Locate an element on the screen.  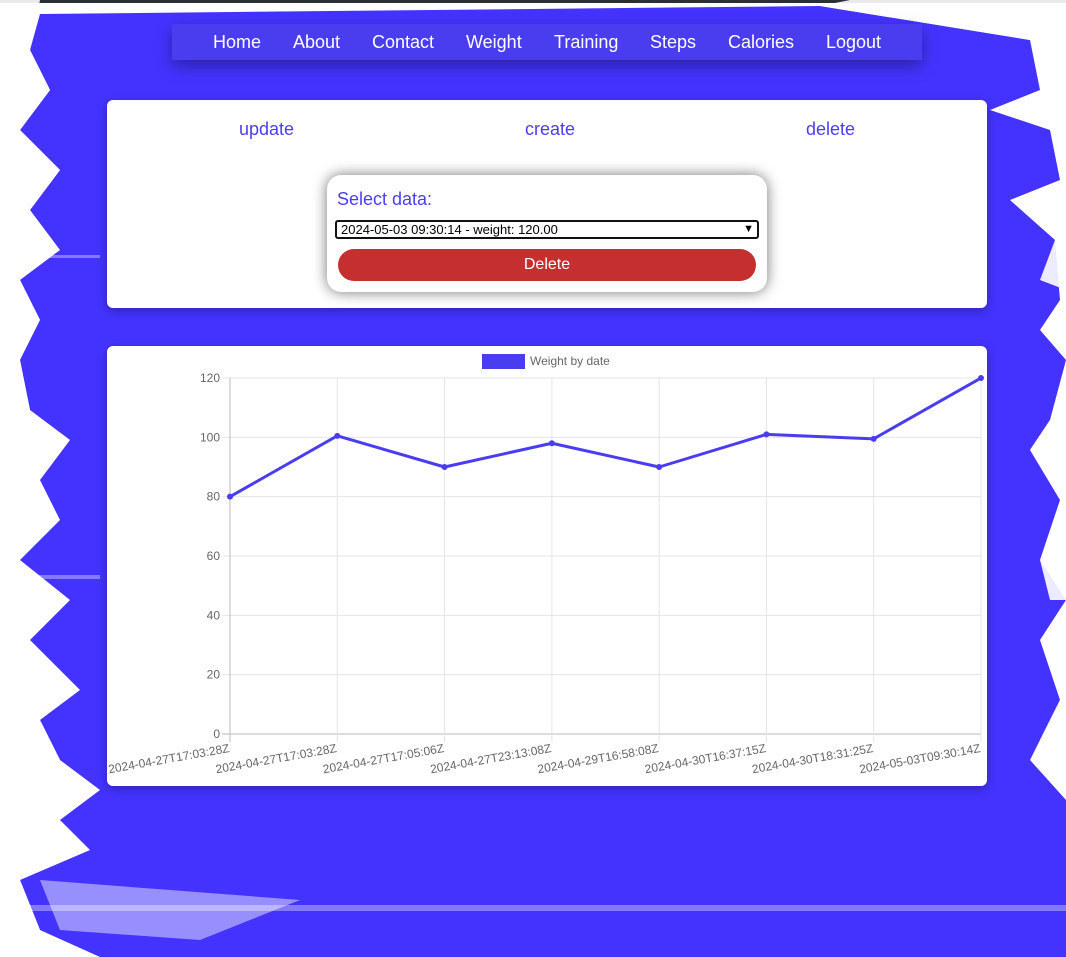
nav-weight: Weight is located at coordinates (494, 42).